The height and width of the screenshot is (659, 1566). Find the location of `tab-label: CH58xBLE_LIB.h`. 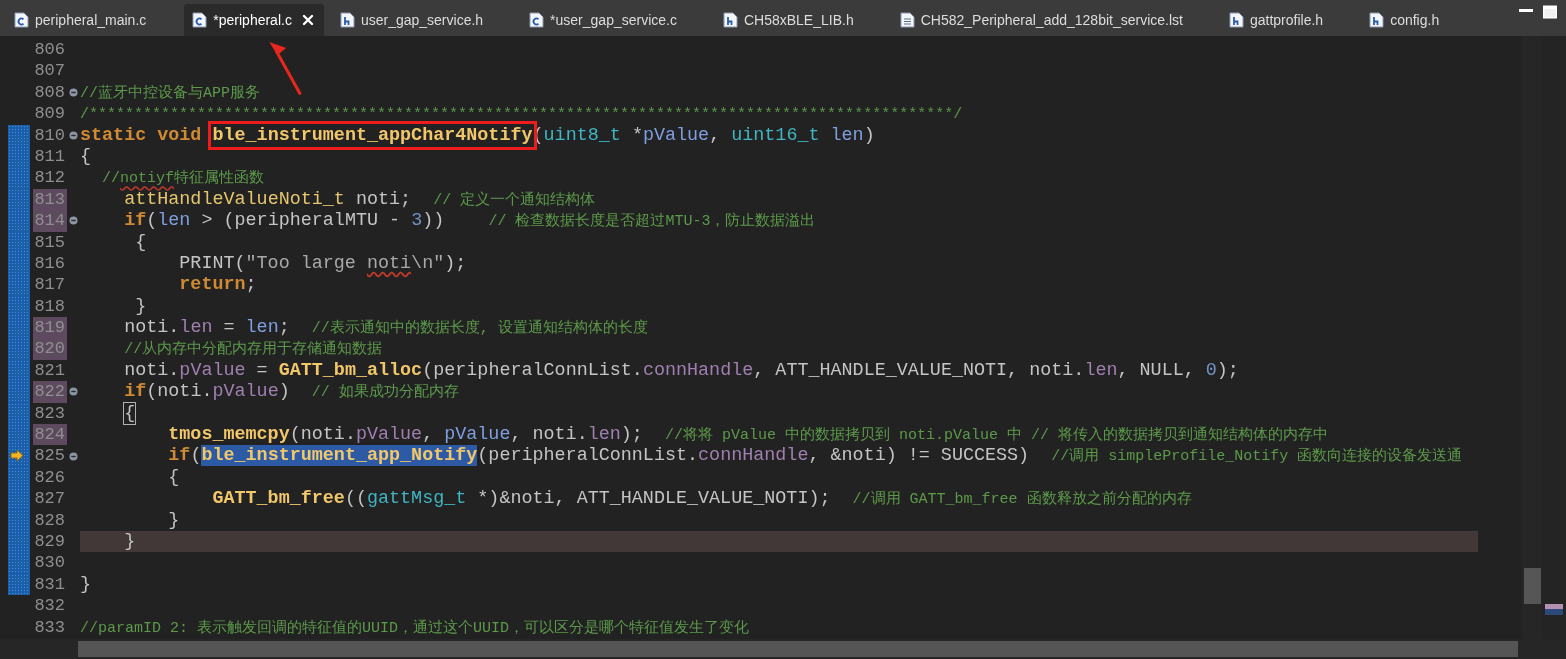

tab-label: CH58xBLE_LIB.h is located at coordinates (798, 20).